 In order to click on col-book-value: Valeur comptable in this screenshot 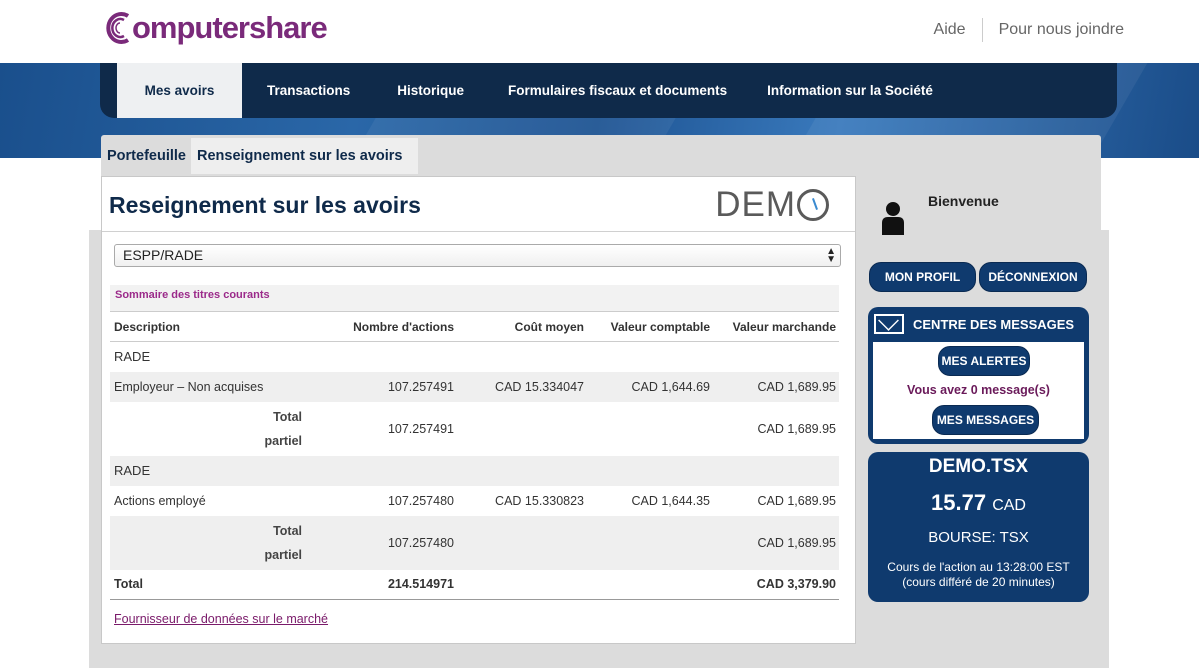, I will do `click(650, 326)`.